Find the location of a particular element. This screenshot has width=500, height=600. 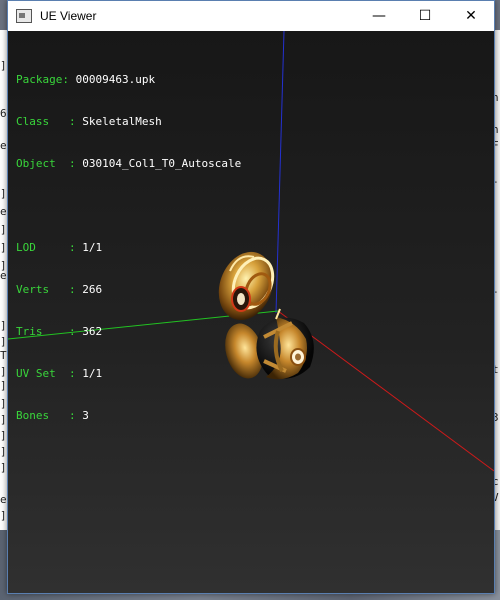

info-label: UV Set is located at coordinates (36, 373).